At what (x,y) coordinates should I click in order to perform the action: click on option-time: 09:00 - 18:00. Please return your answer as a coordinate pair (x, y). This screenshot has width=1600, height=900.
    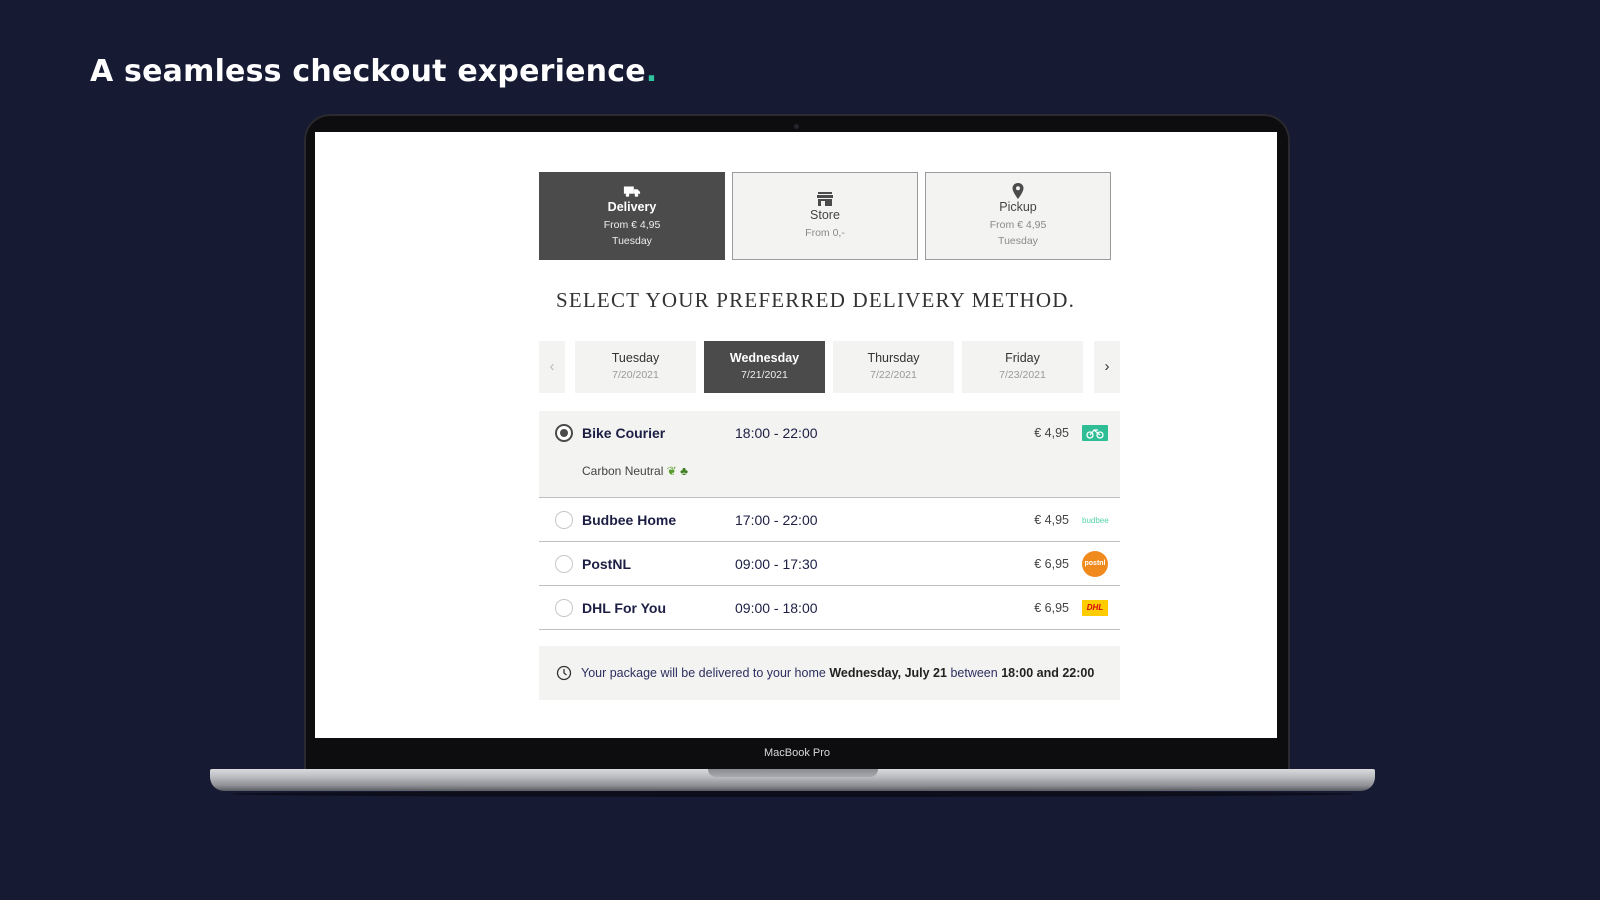
    Looking at the image, I should click on (776, 608).